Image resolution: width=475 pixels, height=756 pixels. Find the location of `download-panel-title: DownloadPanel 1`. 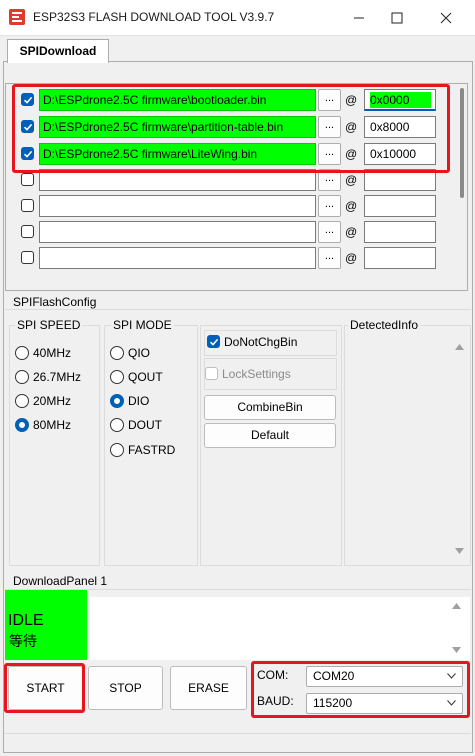

download-panel-title: DownloadPanel 1 is located at coordinates (60, 581).